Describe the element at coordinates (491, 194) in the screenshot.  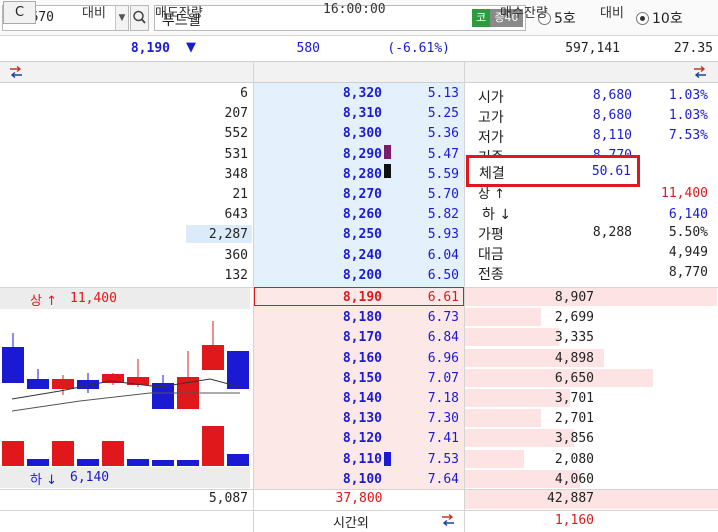
I see `upper-limit-label: 상 ↑` at that location.